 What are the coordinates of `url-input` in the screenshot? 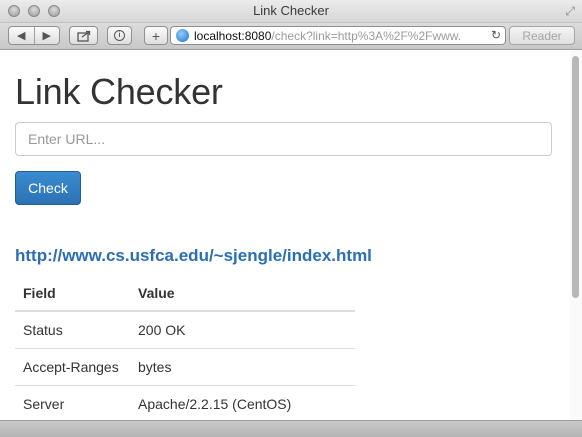 It's located at (283, 139).